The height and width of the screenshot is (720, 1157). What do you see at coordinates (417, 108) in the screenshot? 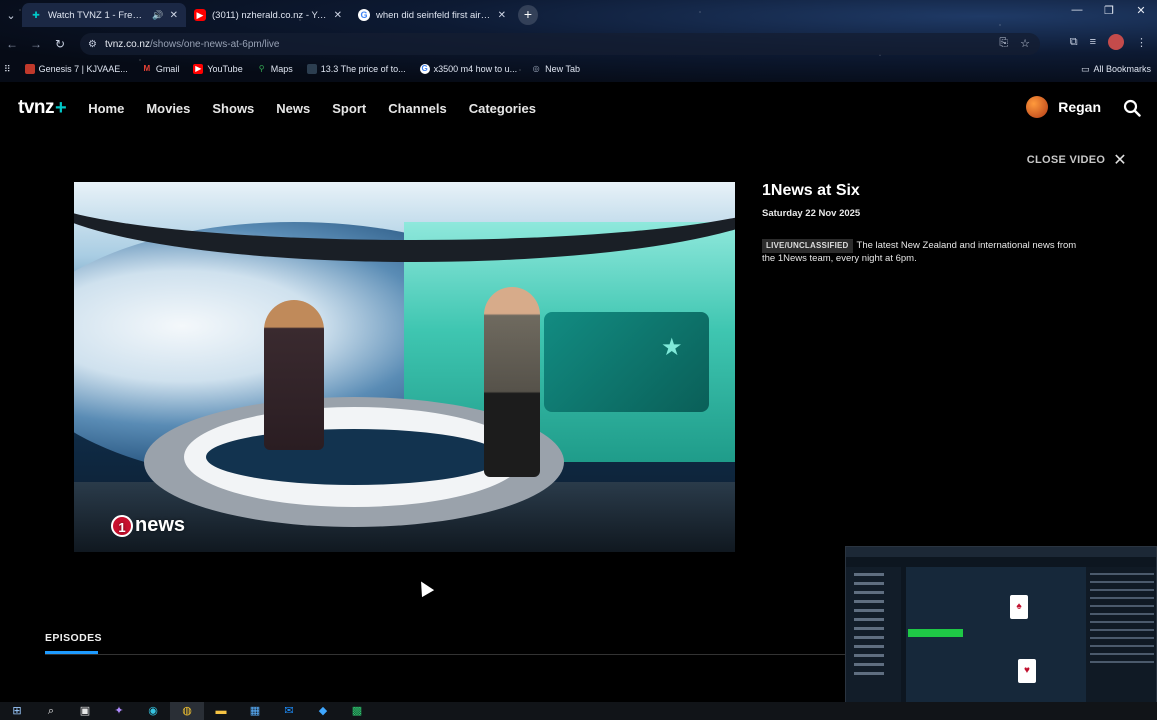
I see `nav-channels: Channels` at bounding box center [417, 108].